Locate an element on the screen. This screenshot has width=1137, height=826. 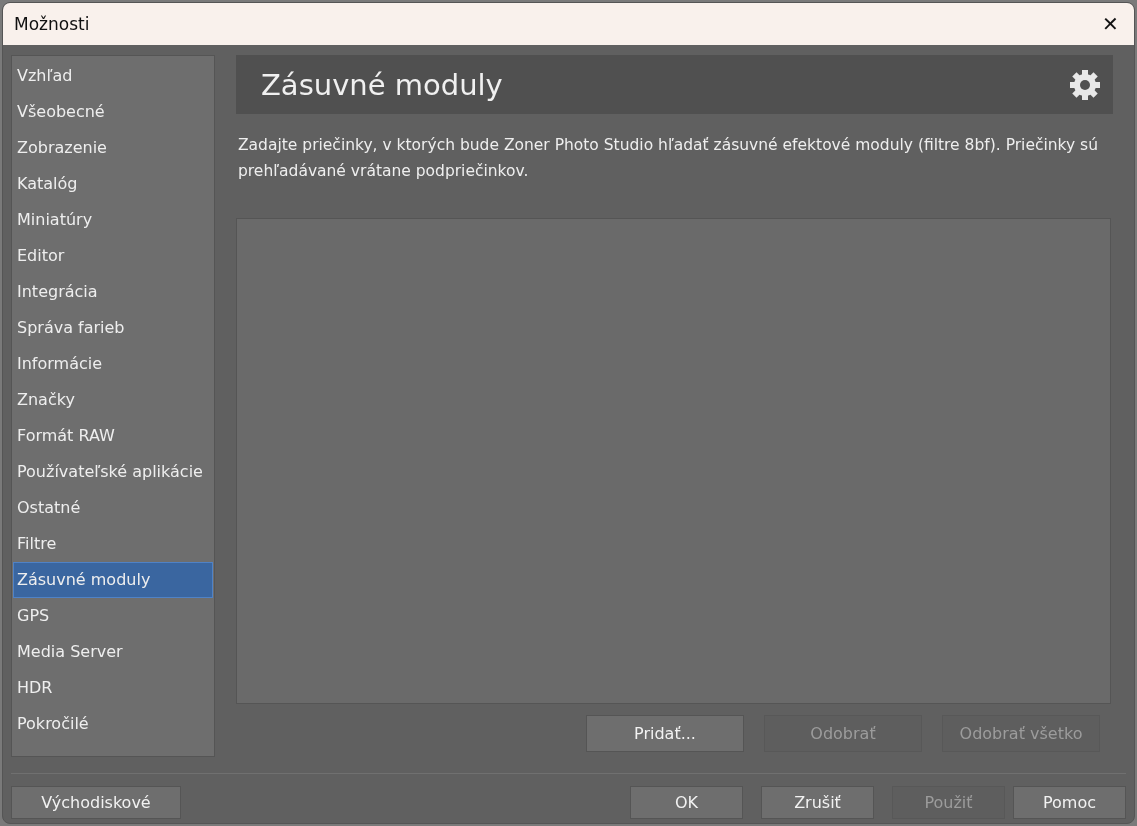
sidebar-item: Ostatné is located at coordinates (113, 508).